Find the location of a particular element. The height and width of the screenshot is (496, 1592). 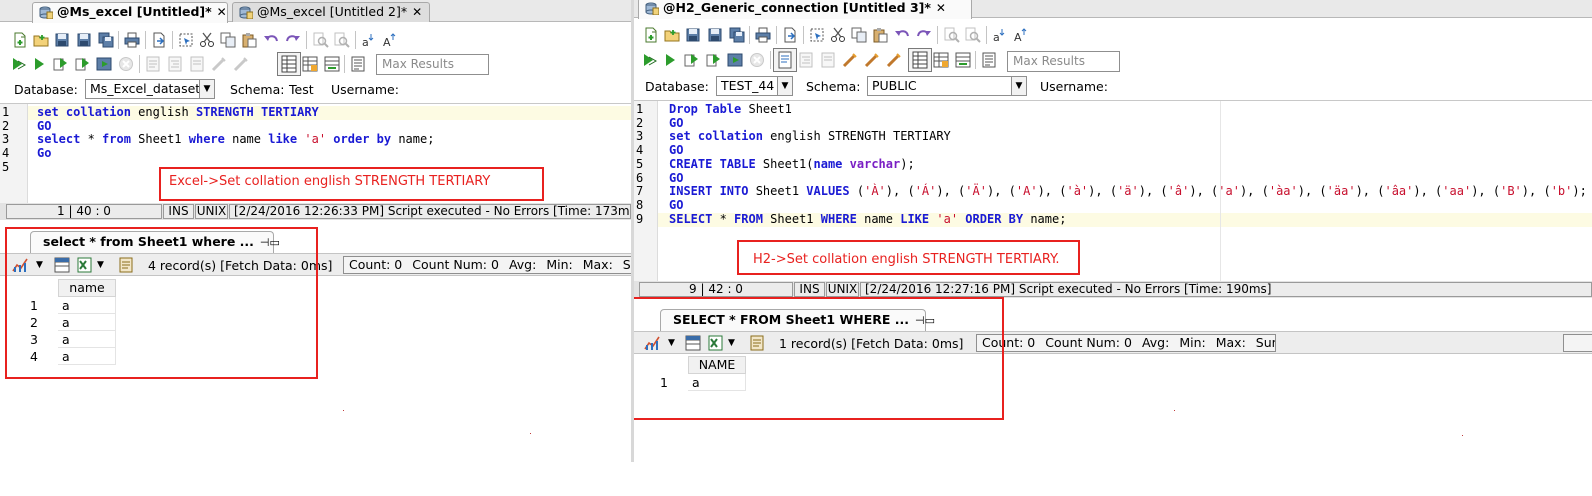

code-token: set collation is located at coordinates (84, 112).